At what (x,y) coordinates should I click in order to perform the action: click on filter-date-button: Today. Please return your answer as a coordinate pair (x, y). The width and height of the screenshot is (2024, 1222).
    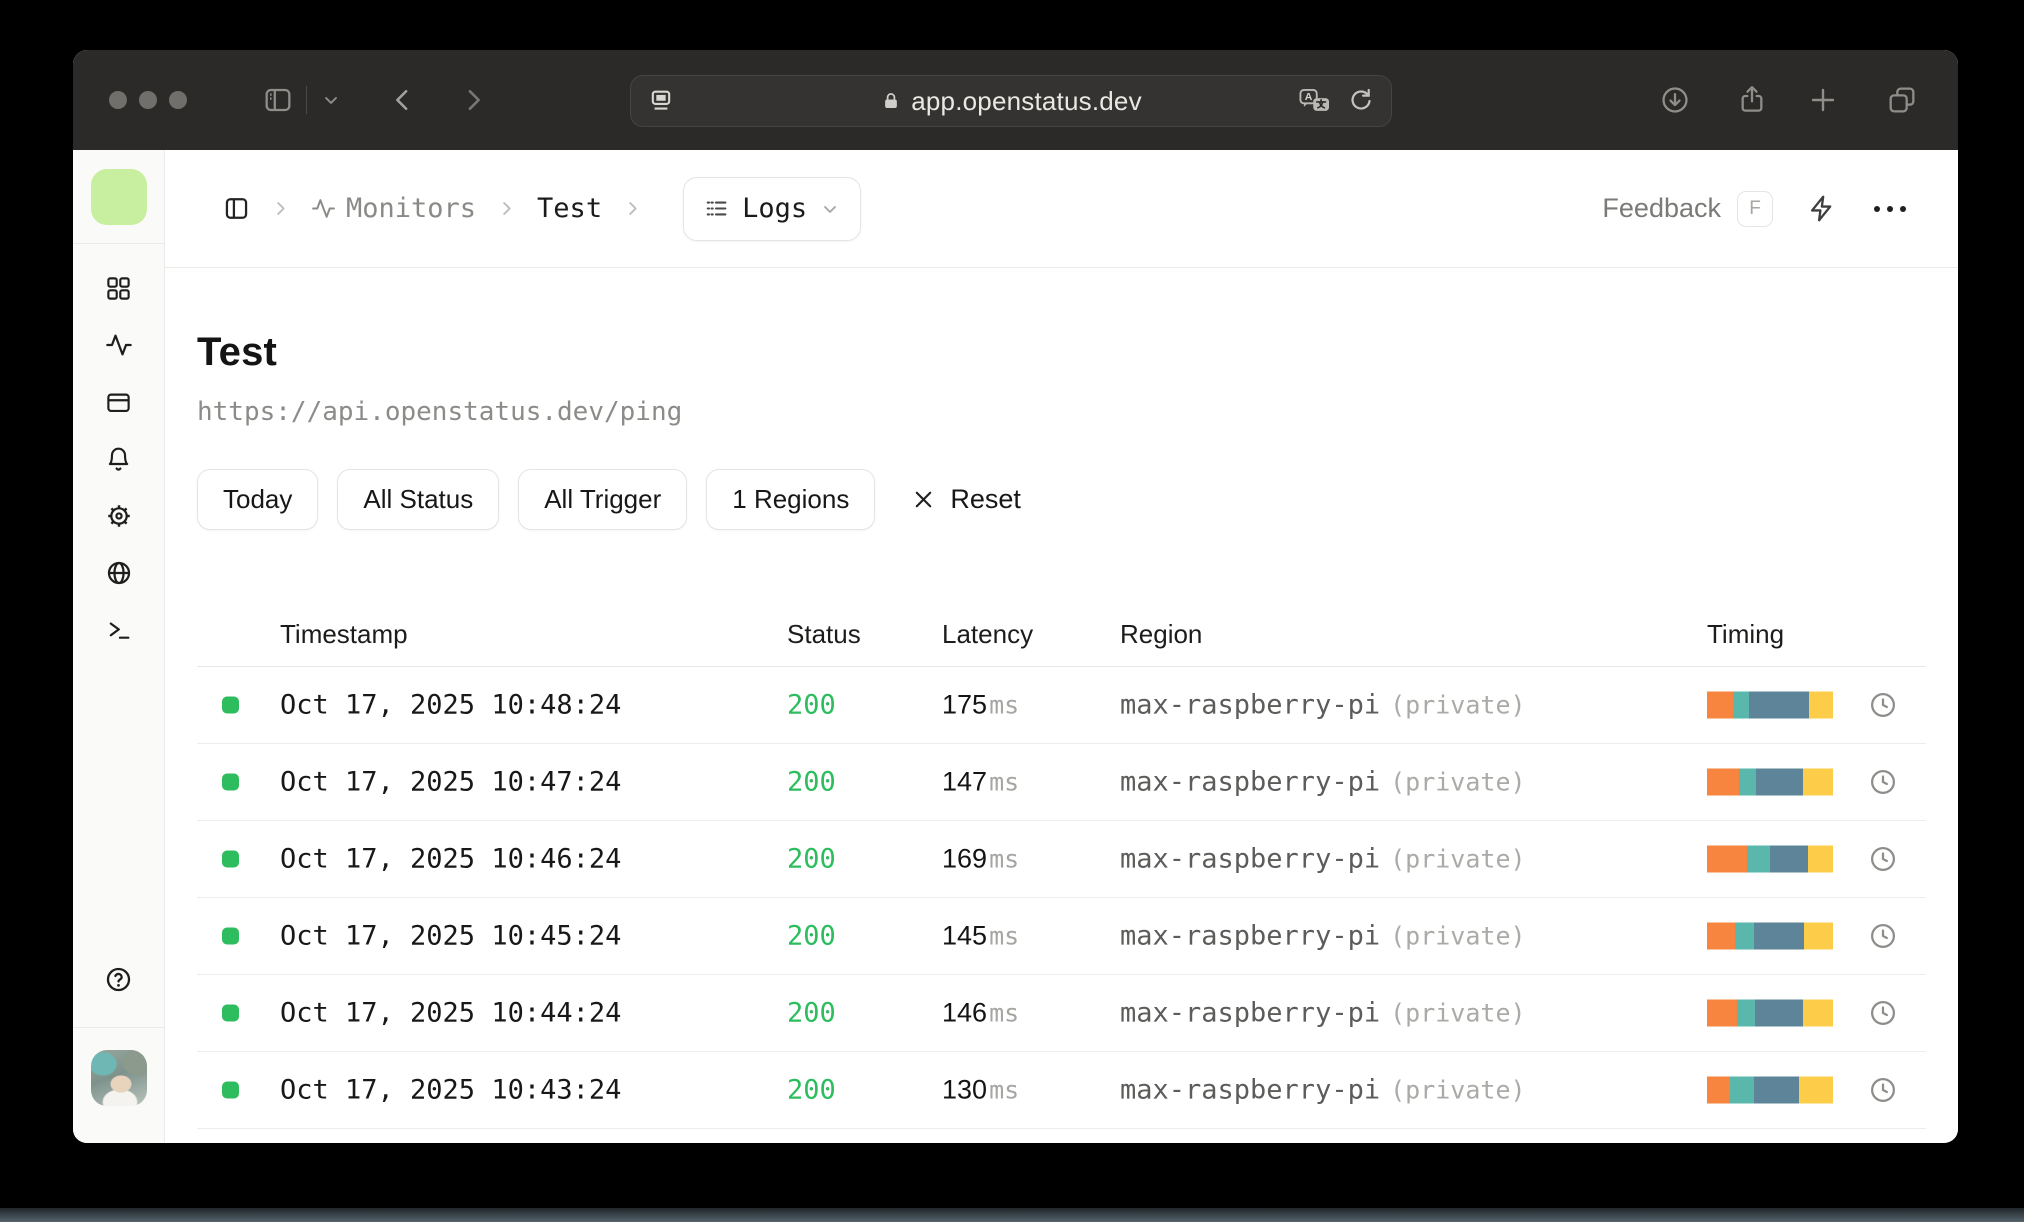
    Looking at the image, I should click on (258, 499).